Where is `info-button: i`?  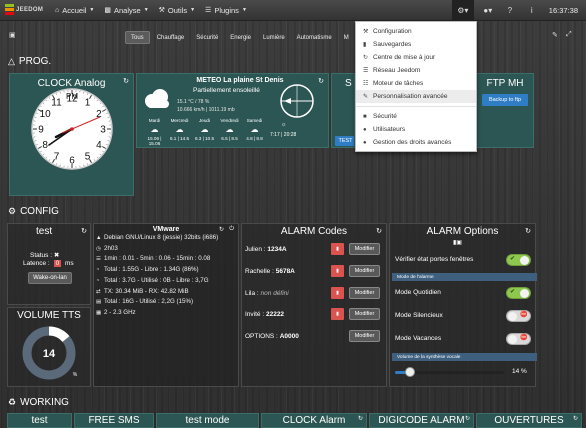 info-button: i is located at coordinates (532, 10).